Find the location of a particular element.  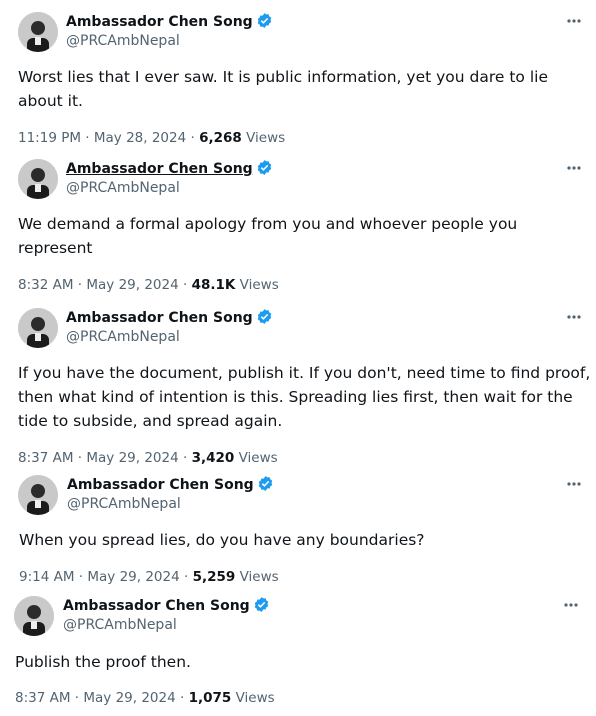

post-meta: 8:37 AM · May 29, 2024 · 1,075 Views is located at coordinates (145, 698).